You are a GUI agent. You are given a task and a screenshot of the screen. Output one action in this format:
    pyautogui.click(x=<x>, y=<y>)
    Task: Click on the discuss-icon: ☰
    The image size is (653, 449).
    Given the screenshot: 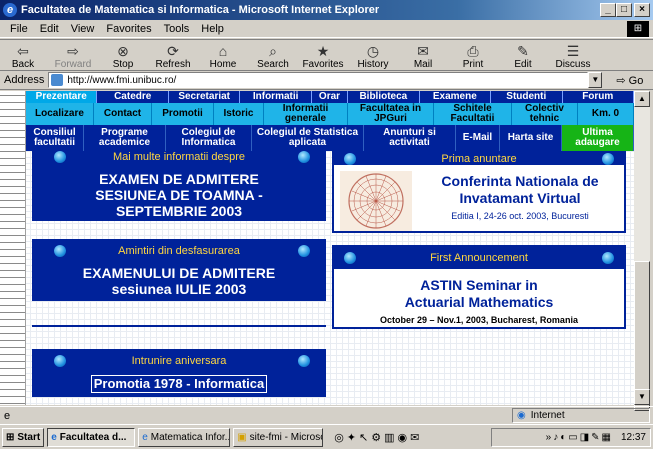 What is the action you would take?
    pyautogui.click(x=573, y=51)
    